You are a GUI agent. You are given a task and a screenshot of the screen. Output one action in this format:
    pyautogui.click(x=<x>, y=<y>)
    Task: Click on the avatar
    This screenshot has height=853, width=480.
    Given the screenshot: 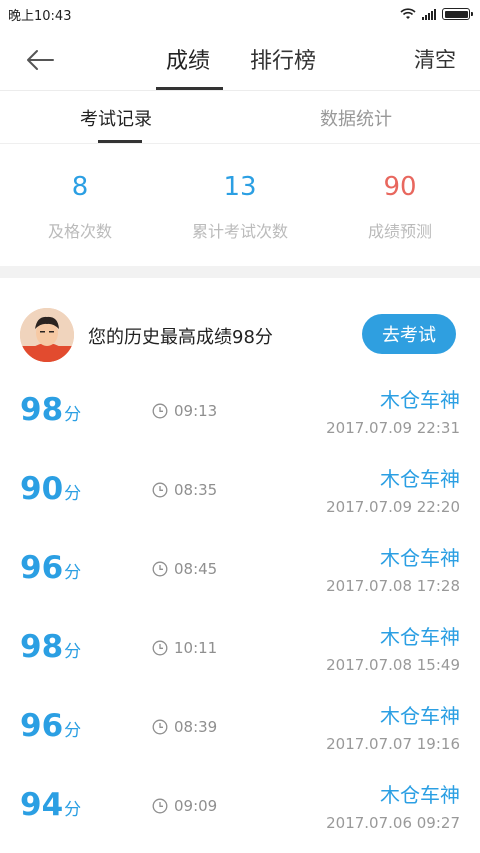 What is the action you would take?
    pyautogui.click(x=47, y=335)
    